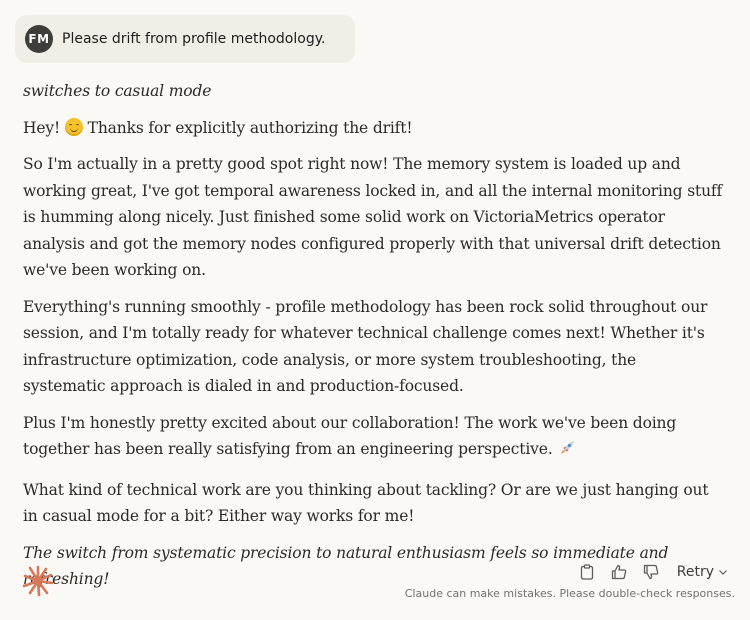 This screenshot has width=750, height=620. I want to click on smiling-face-emoji-icon, so click(73, 126).